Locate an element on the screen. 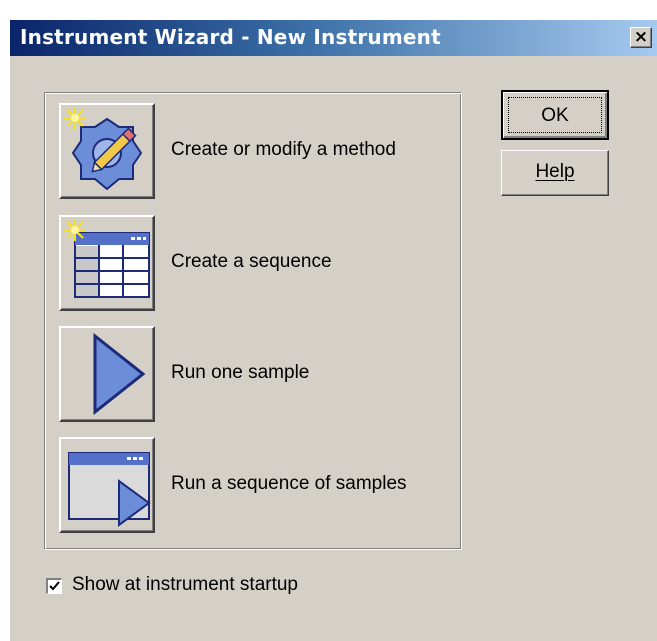 This screenshot has width=657, height=641. create-sequence-label: Create a sequence is located at coordinates (251, 261).